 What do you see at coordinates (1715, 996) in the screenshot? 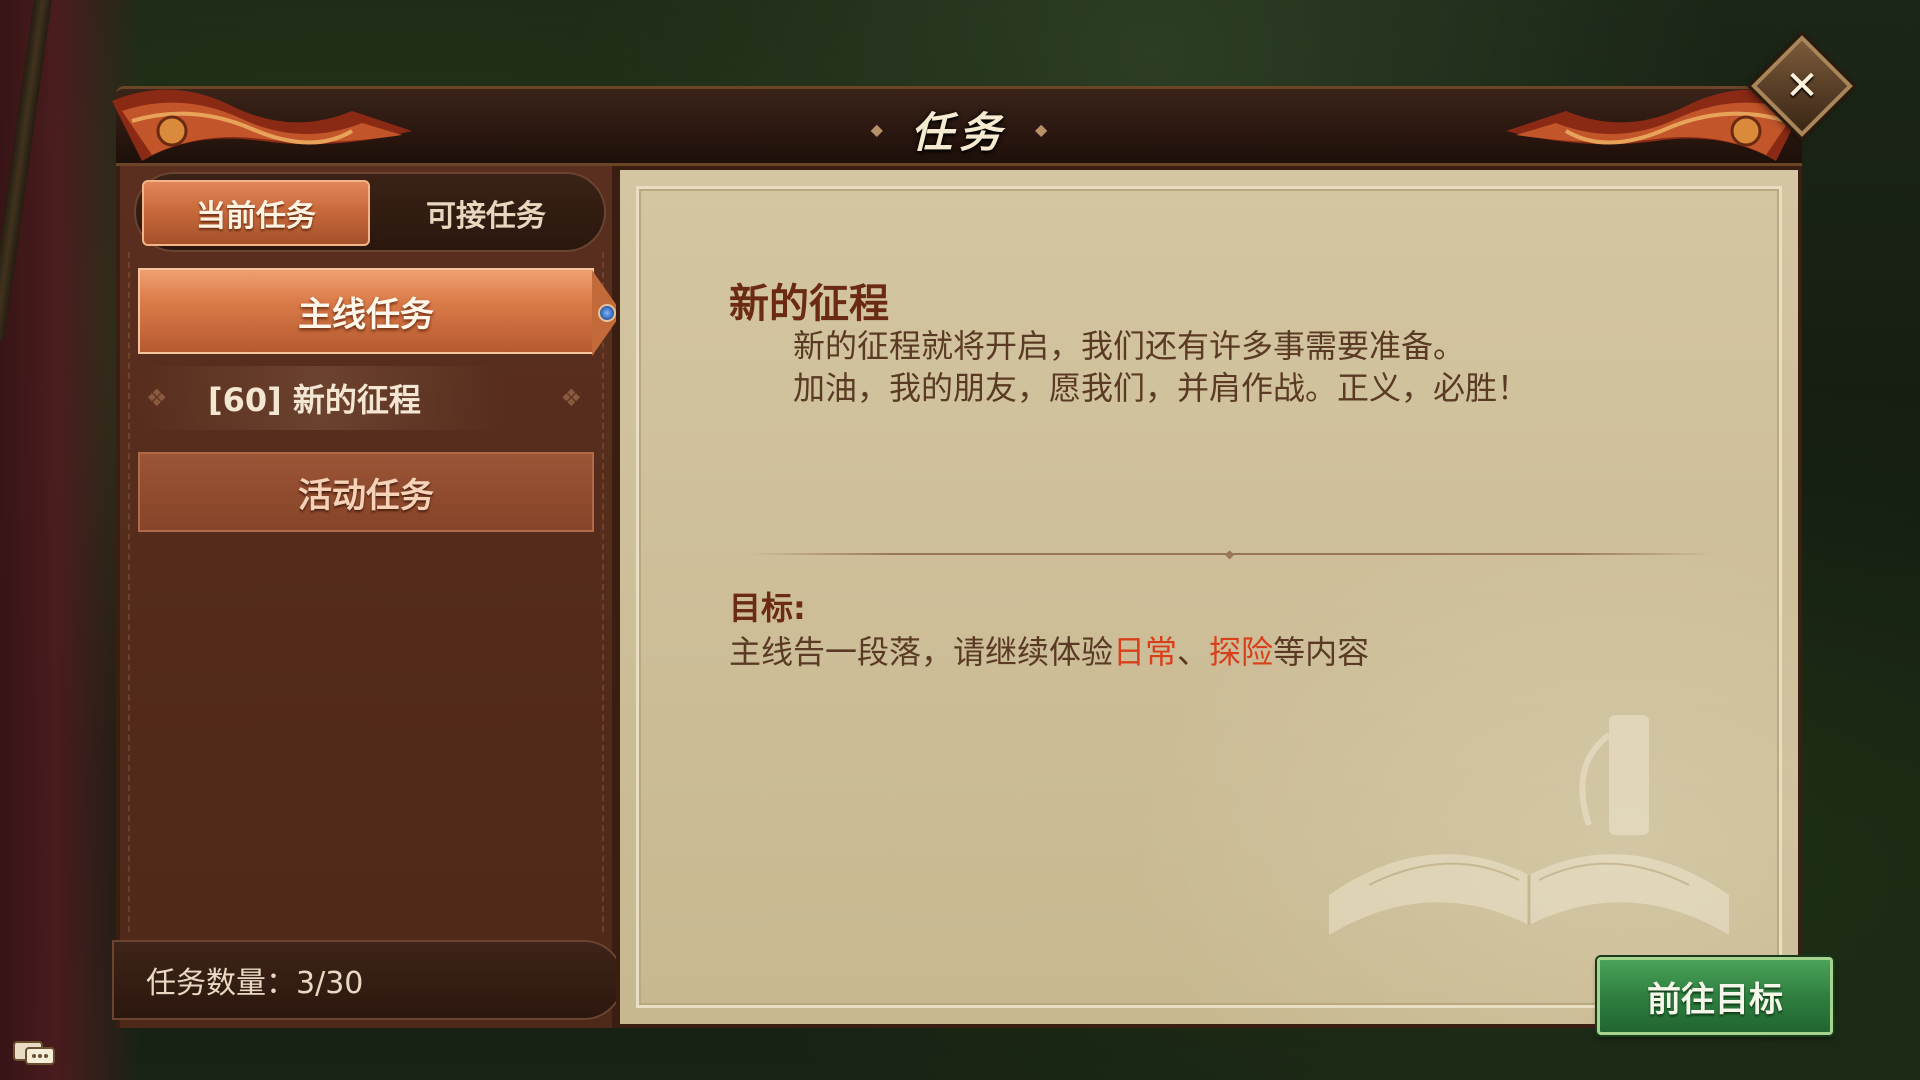
I see `go-to-target-button: 前往目标` at bounding box center [1715, 996].